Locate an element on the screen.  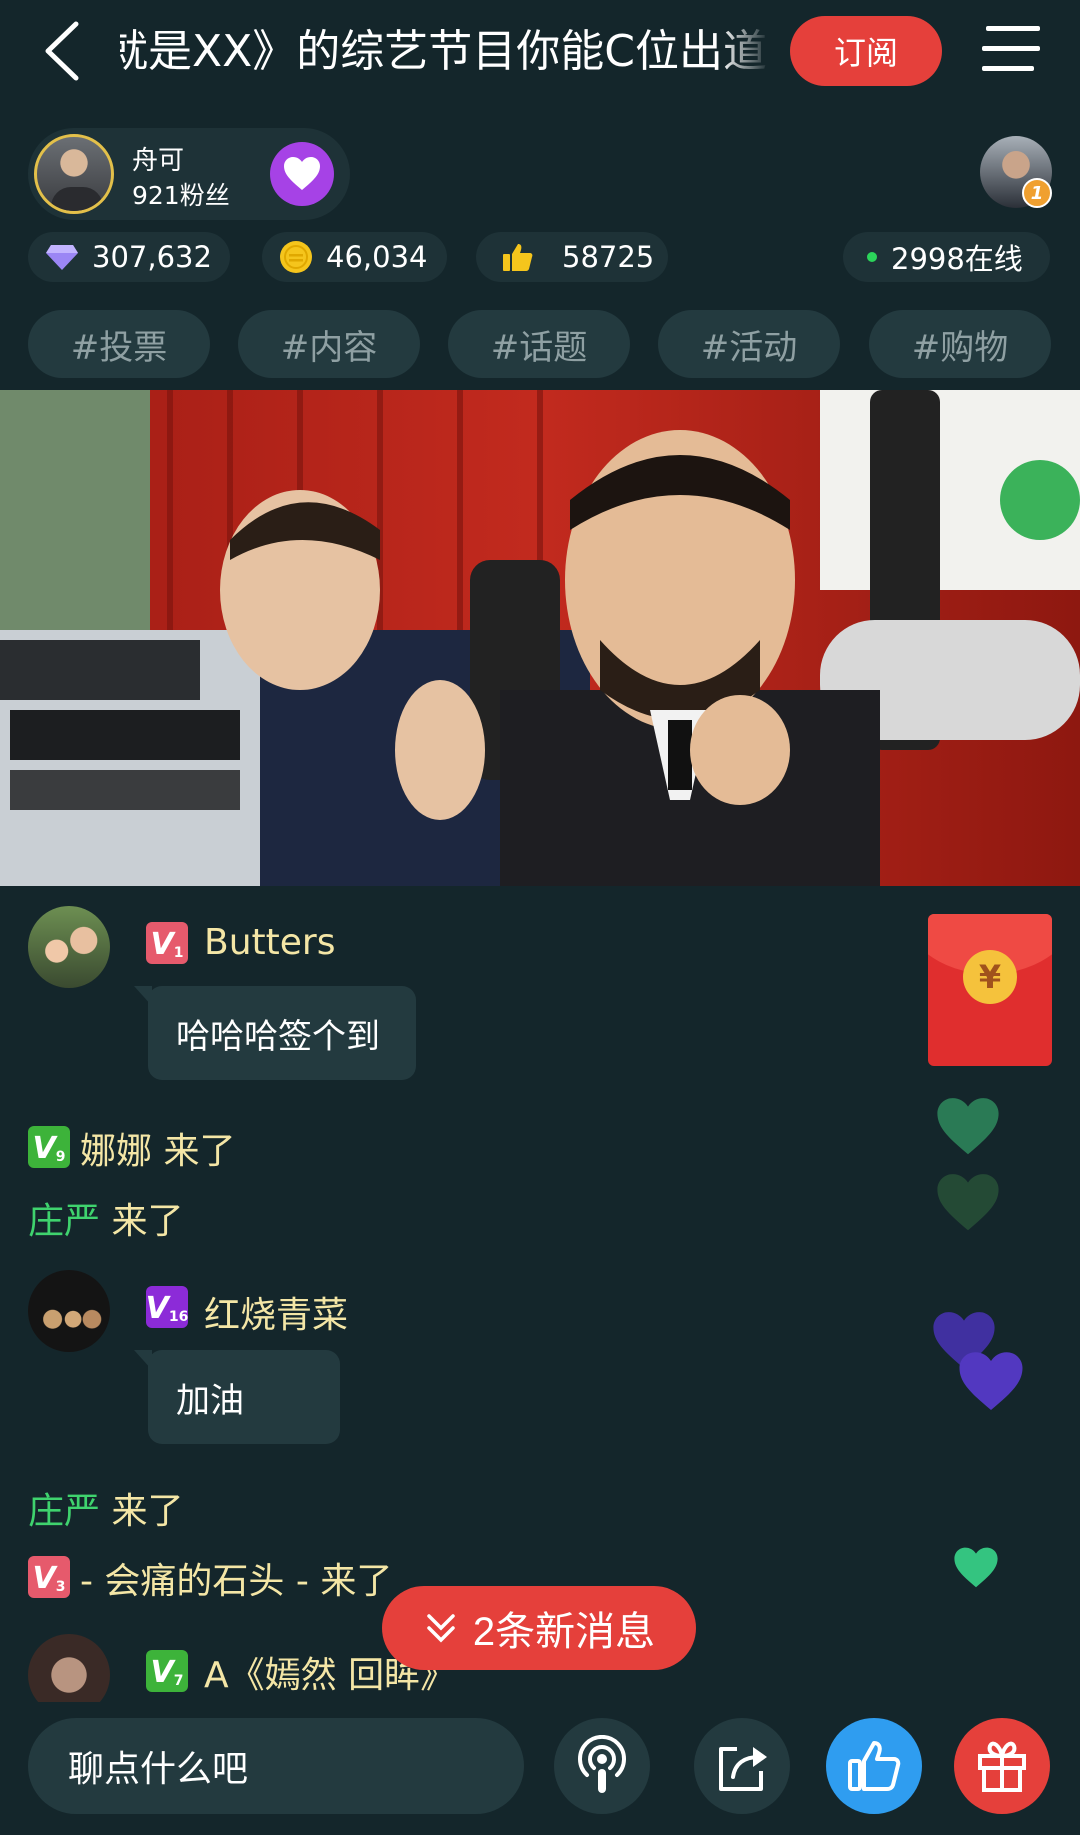
vip-level-badge: V7 is located at coordinates (167, 1671).